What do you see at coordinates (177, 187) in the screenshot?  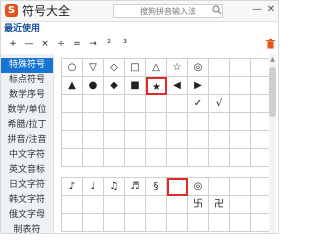 I see `symbol-cell-selected` at bounding box center [177, 187].